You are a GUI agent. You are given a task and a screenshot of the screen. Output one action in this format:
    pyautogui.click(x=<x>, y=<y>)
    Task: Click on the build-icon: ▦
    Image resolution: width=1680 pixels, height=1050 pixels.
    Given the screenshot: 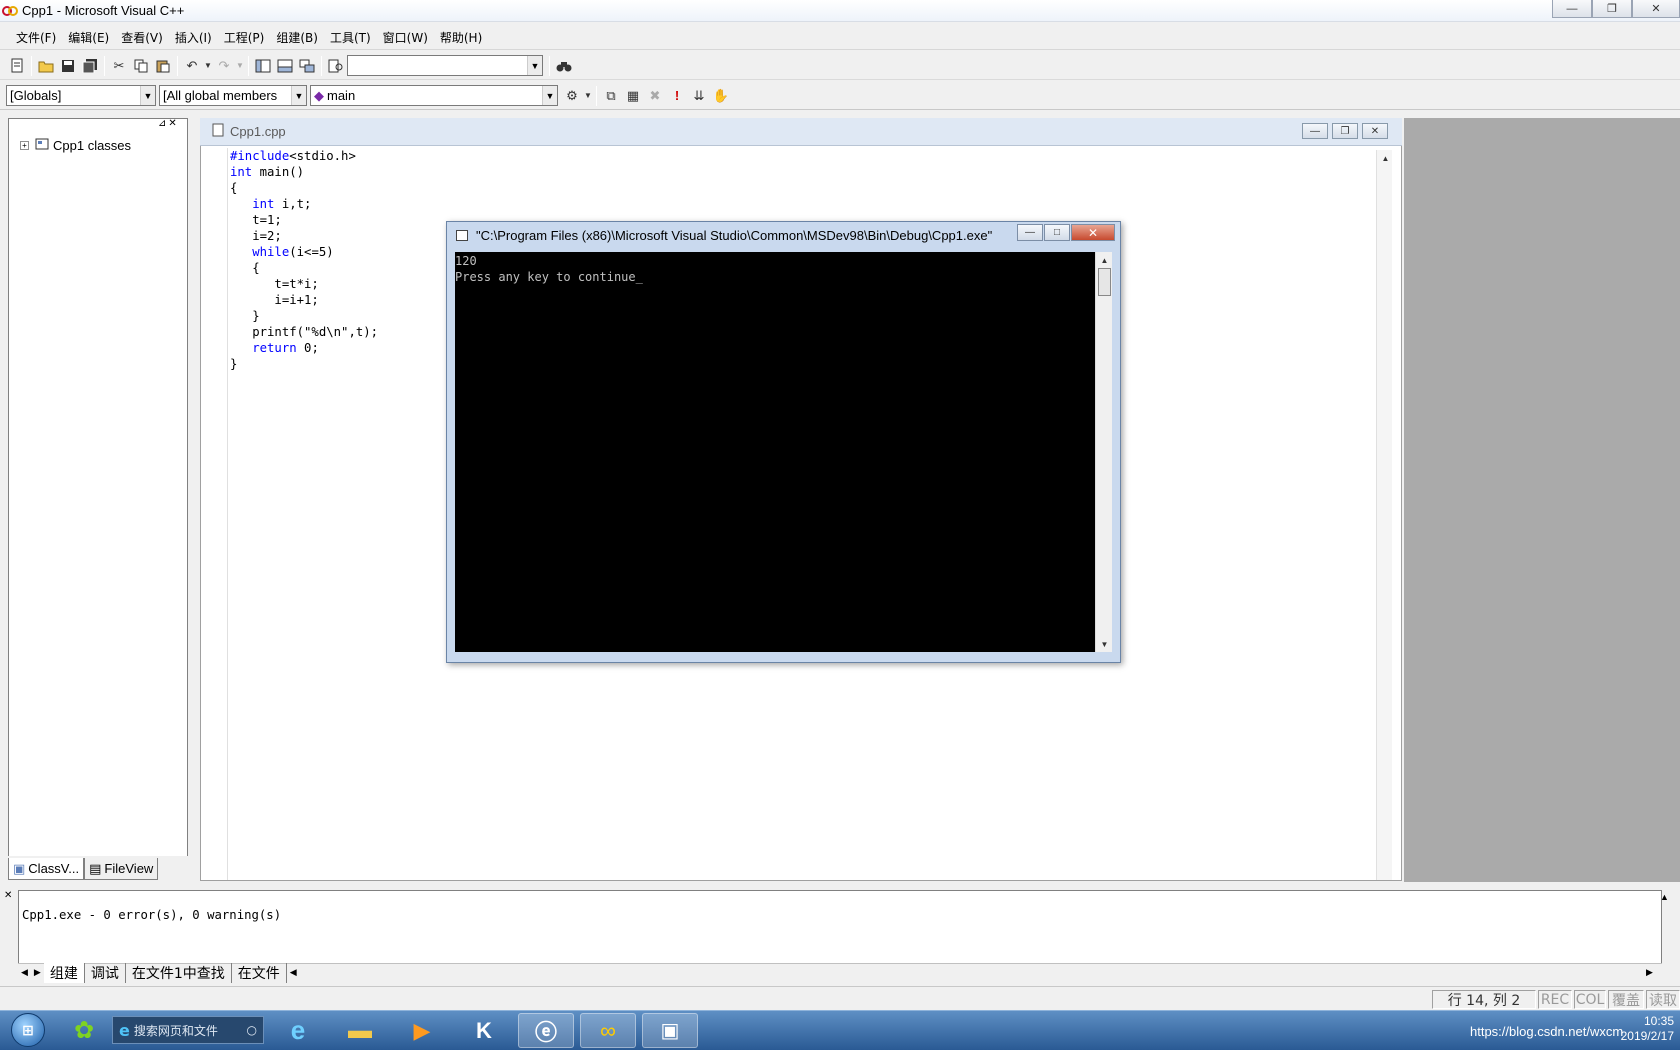 What is the action you would take?
    pyautogui.click(x=633, y=96)
    